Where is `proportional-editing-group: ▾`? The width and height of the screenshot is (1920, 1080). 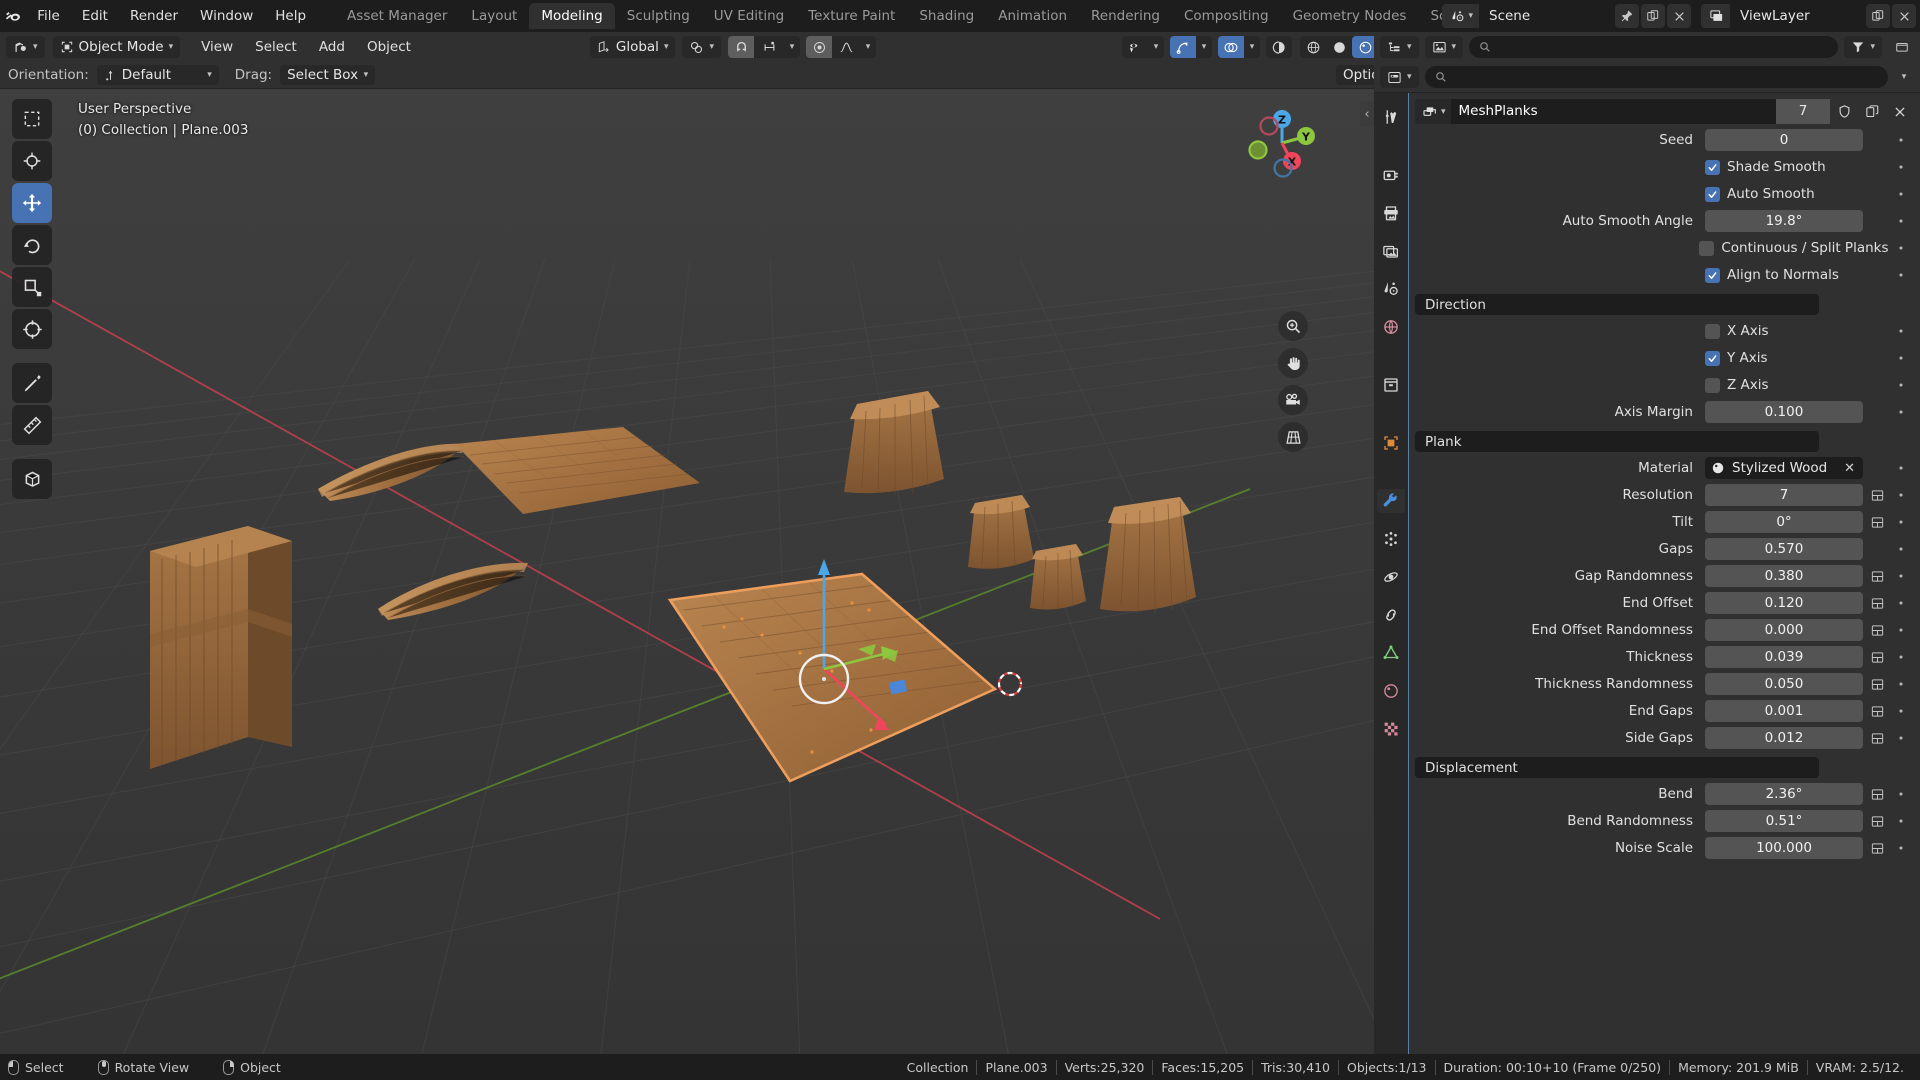 proportional-editing-group: ▾ is located at coordinates (841, 47).